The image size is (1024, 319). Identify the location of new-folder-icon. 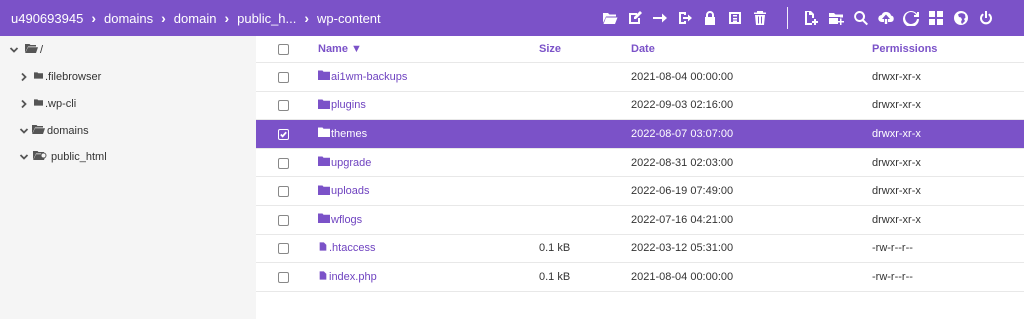
(835, 18).